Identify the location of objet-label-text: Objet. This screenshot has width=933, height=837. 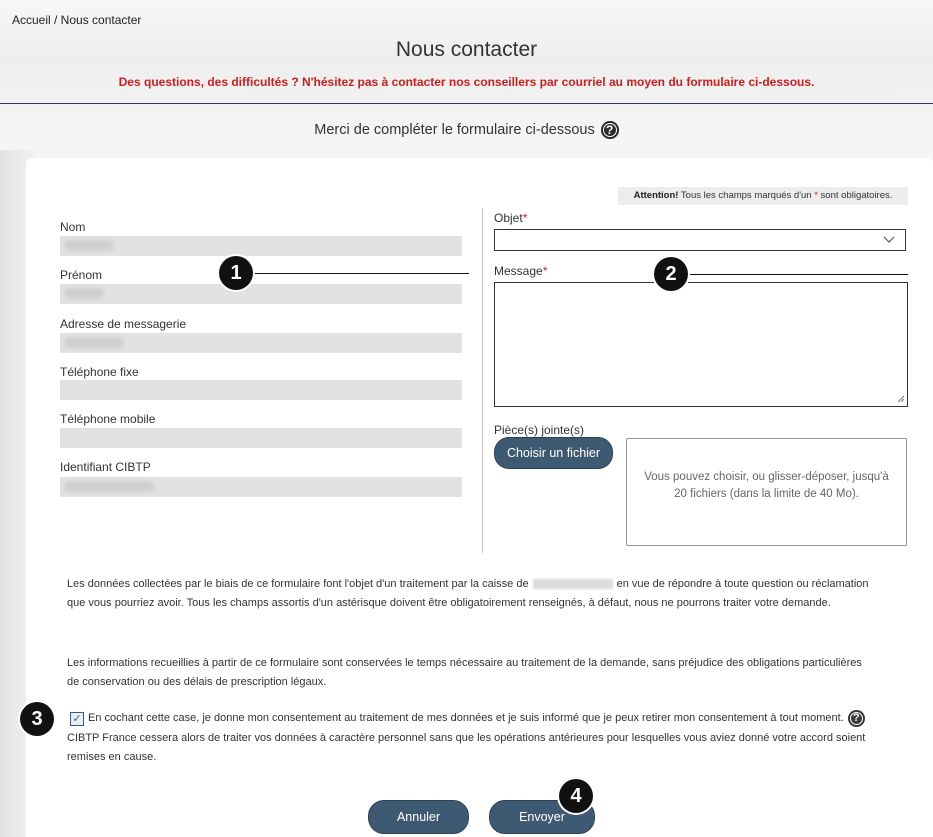
(508, 218).